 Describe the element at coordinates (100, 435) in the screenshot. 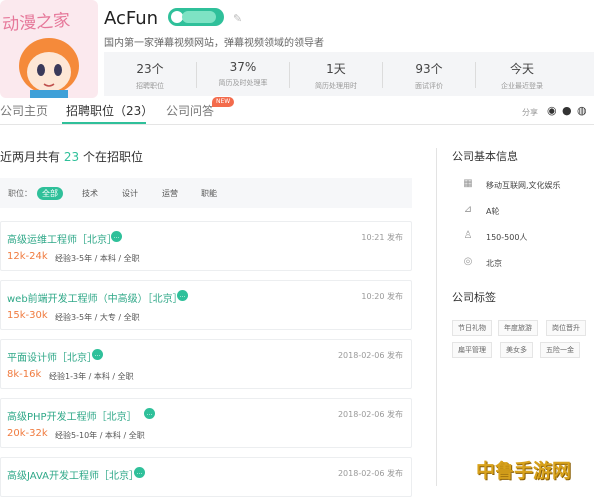

I see `job-requirements: 经验5-10年 / 本科 / 全职` at that location.